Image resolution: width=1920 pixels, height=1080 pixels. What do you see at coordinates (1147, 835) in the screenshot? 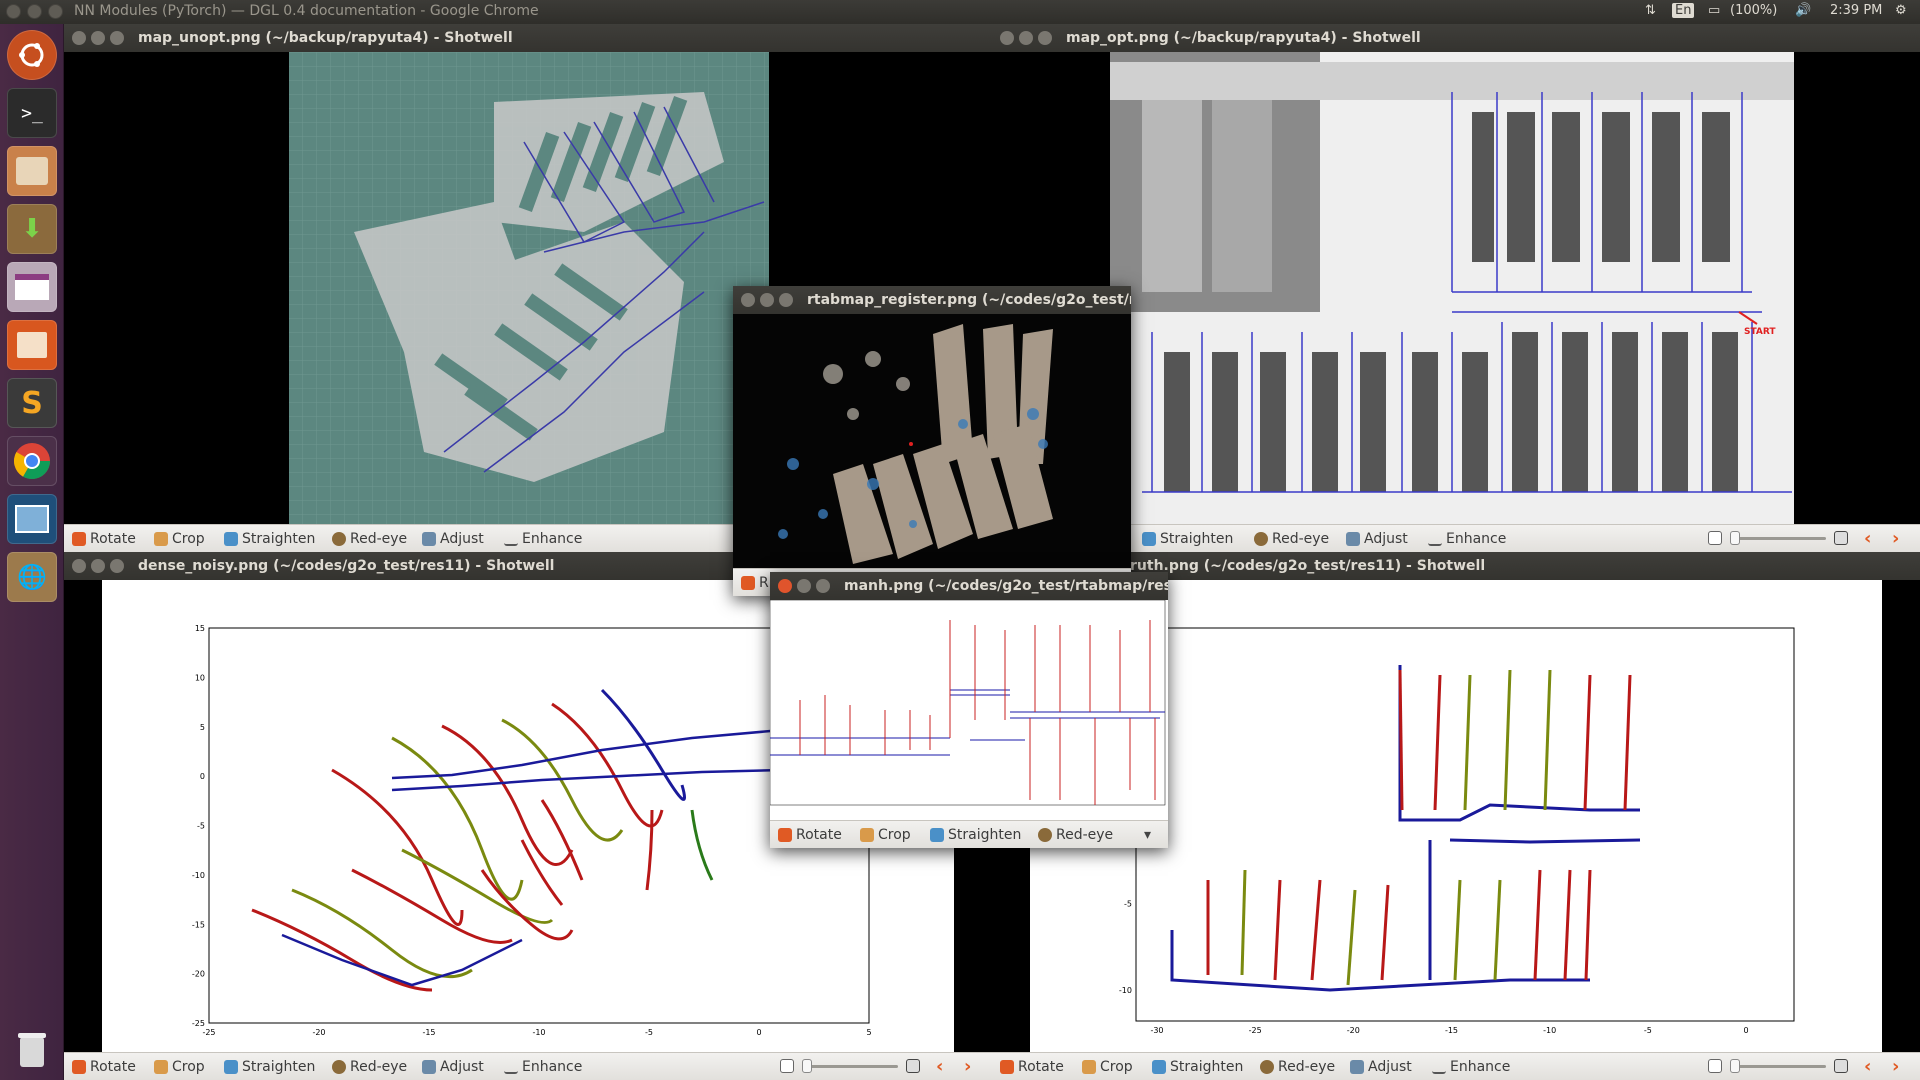
I see `more-tools-dropdown-icon: ▾` at bounding box center [1147, 835].